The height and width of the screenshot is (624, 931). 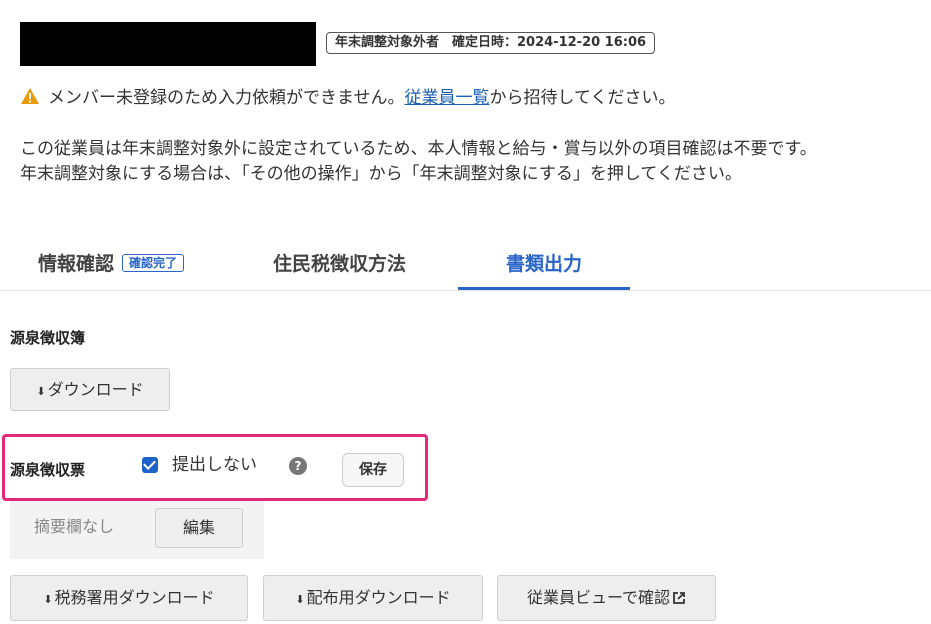 I want to click on tab-info-confirmation: 情報確認 確認完了, so click(x=111, y=267).